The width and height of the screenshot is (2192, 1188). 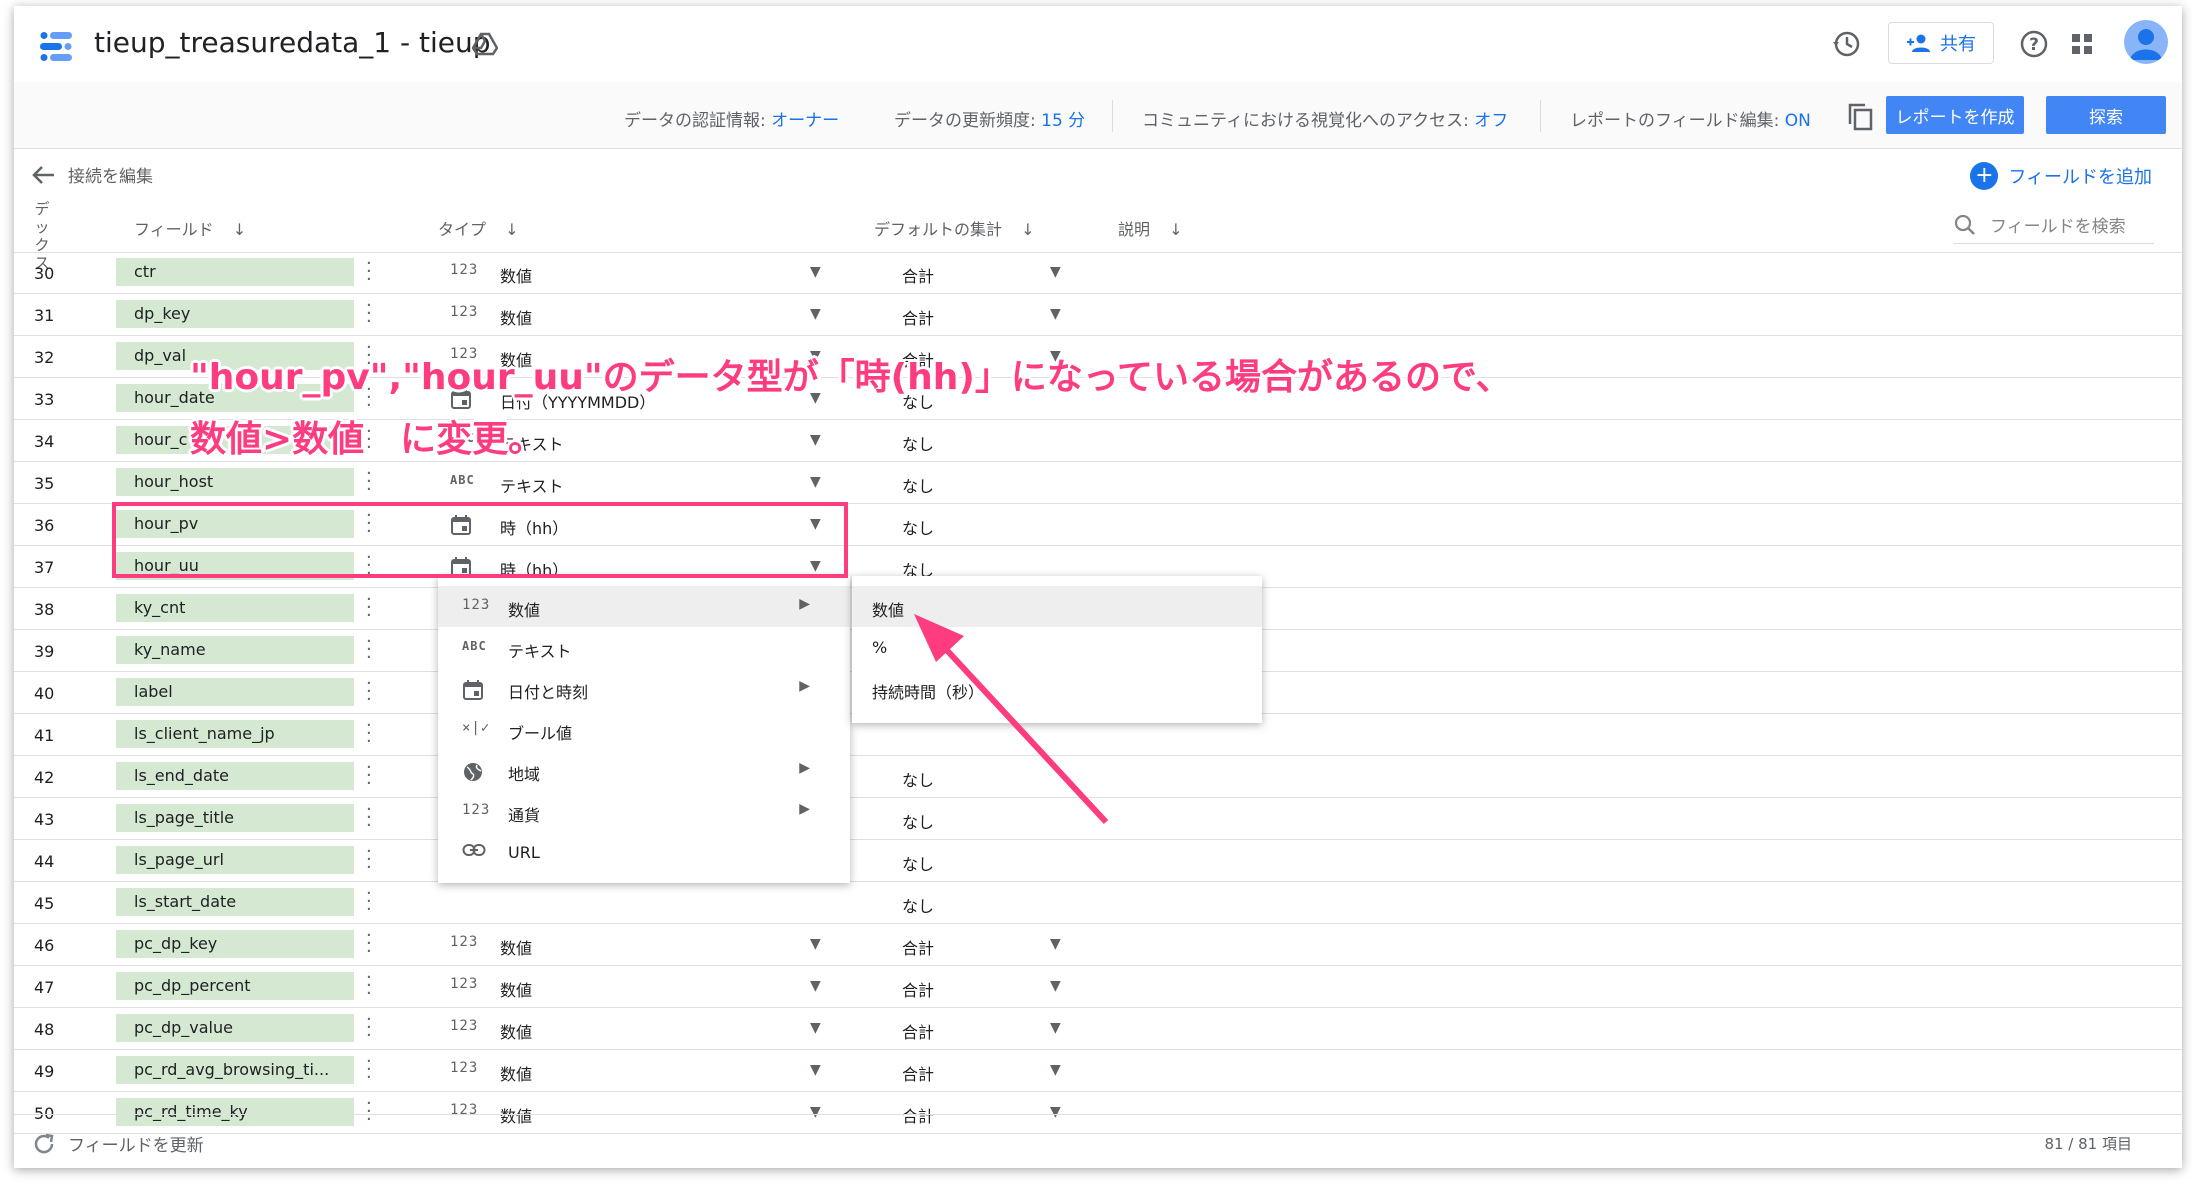 What do you see at coordinates (485, 44) in the screenshot?
I see `drive-icon` at bounding box center [485, 44].